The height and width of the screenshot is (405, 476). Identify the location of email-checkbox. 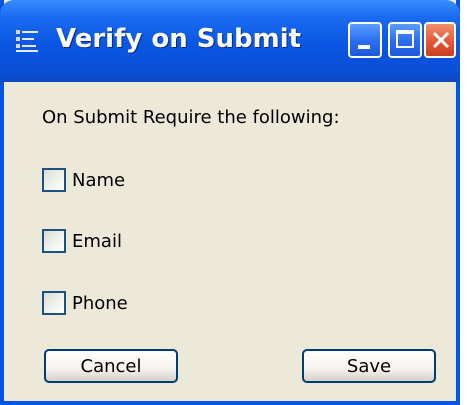
(54, 241).